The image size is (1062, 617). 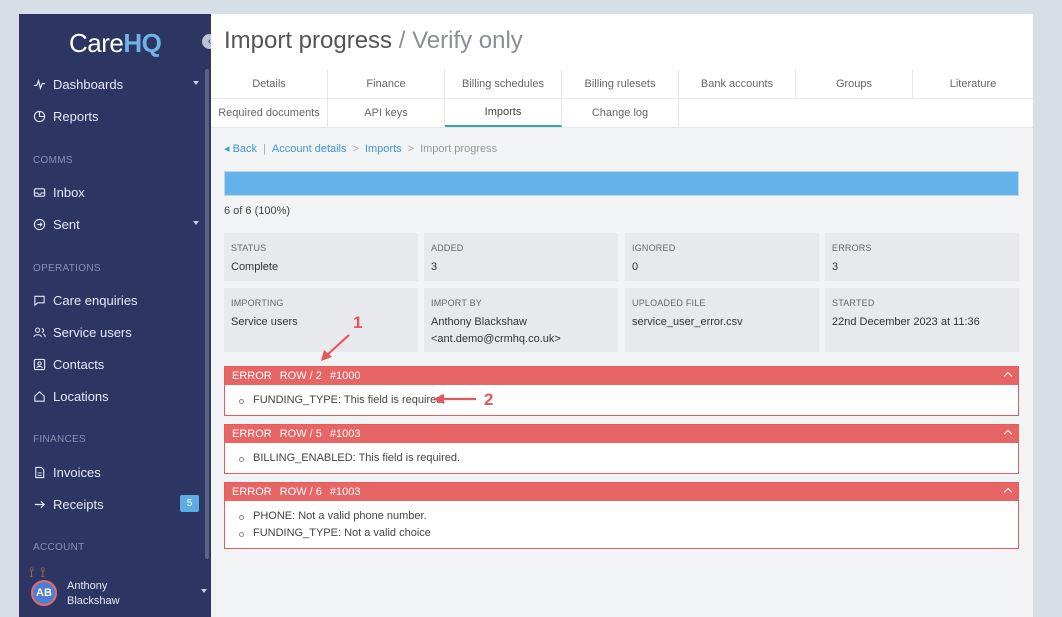 I want to click on arrow-circle-icon, so click(x=39, y=224).